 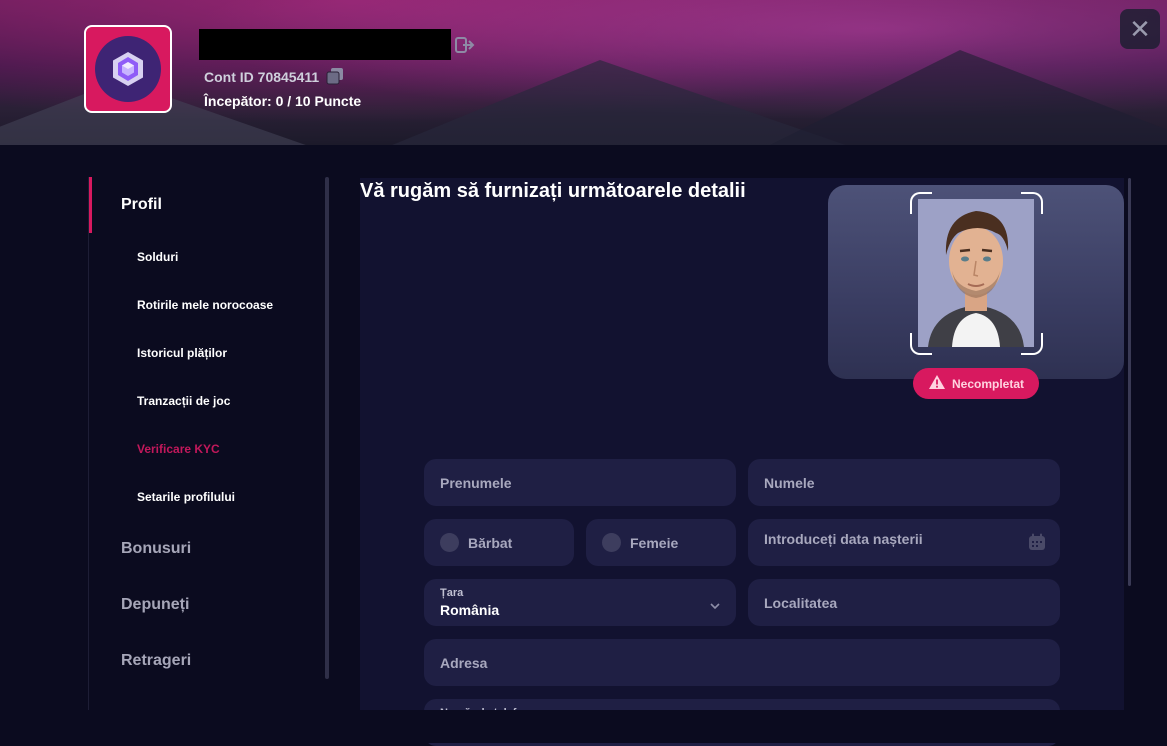 What do you see at coordinates (490, 542) in the screenshot?
I see `gender-male-label: Bărbat` at bounding box center [490, 542].